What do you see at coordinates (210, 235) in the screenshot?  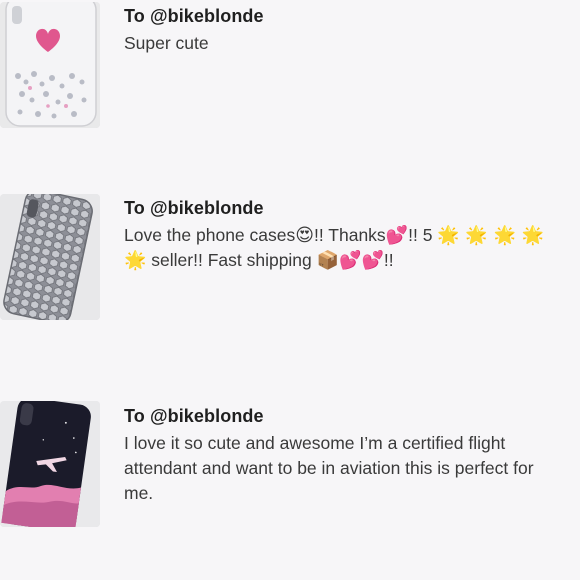 I see `review-text-part: Love the phone cases` at bounding box center [210, 235].